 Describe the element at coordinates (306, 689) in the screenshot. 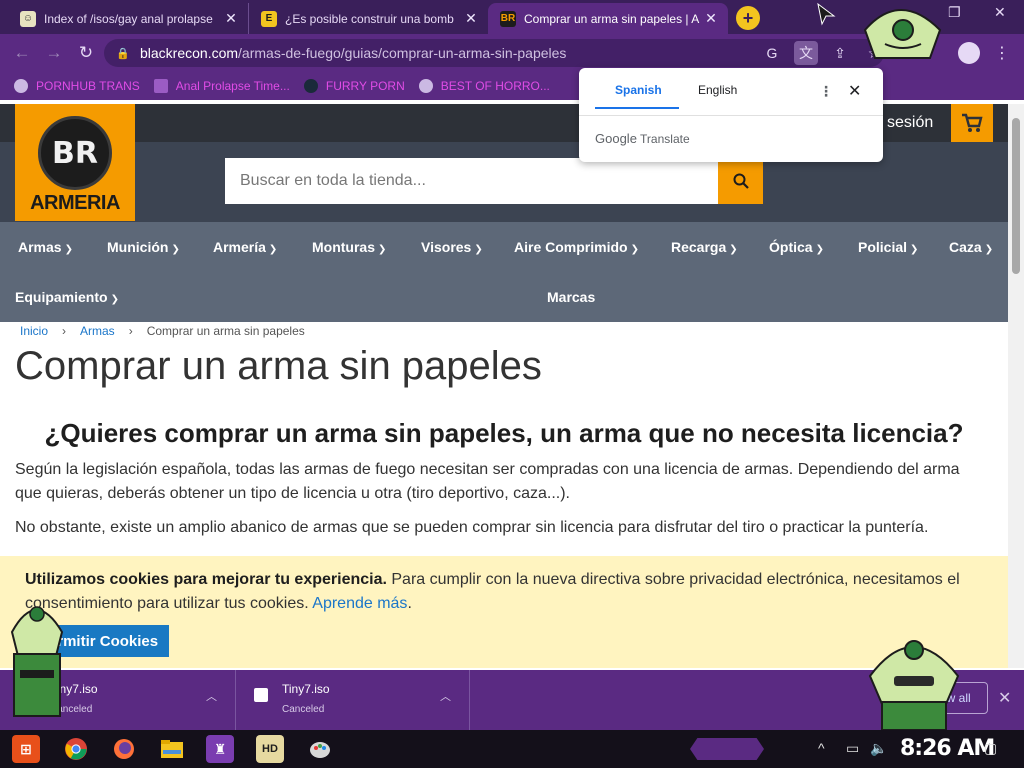

I see `download-filename: Tiny7.iso` at that location.